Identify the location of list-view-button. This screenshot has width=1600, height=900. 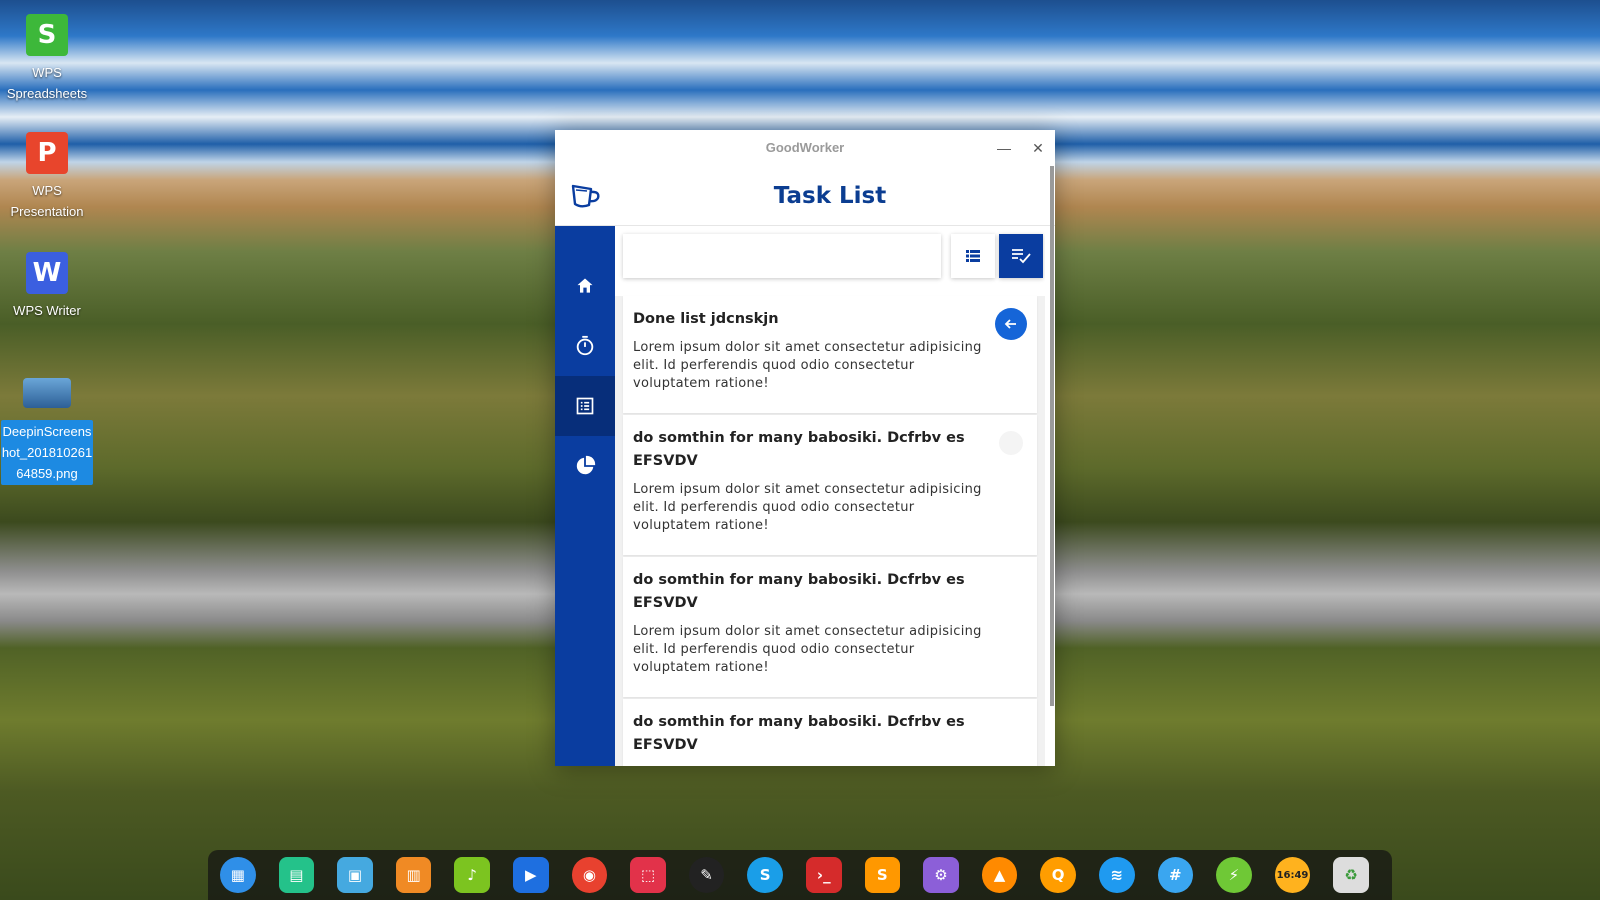
(973, 256).